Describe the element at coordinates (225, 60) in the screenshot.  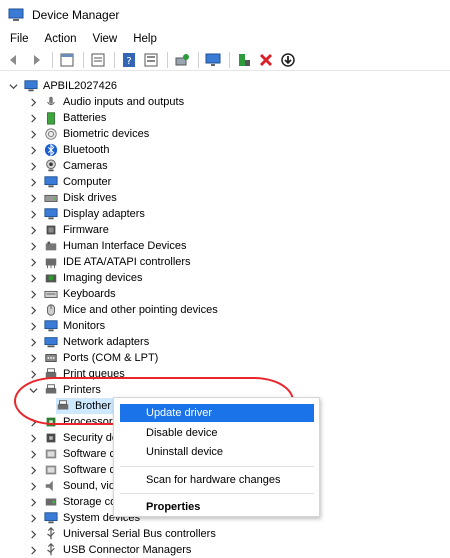
I see `toolbar: ?` at that location.